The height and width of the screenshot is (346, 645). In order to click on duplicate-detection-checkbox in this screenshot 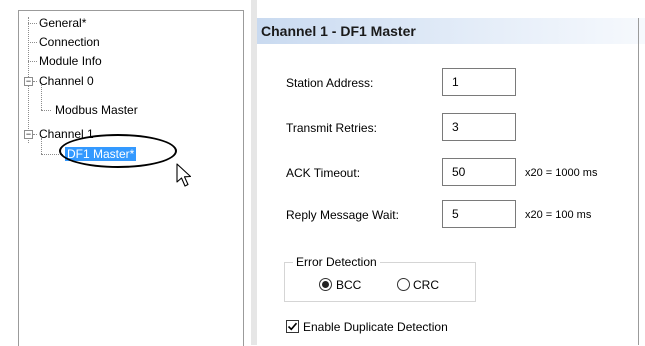, I will do `click(292, 326)`.